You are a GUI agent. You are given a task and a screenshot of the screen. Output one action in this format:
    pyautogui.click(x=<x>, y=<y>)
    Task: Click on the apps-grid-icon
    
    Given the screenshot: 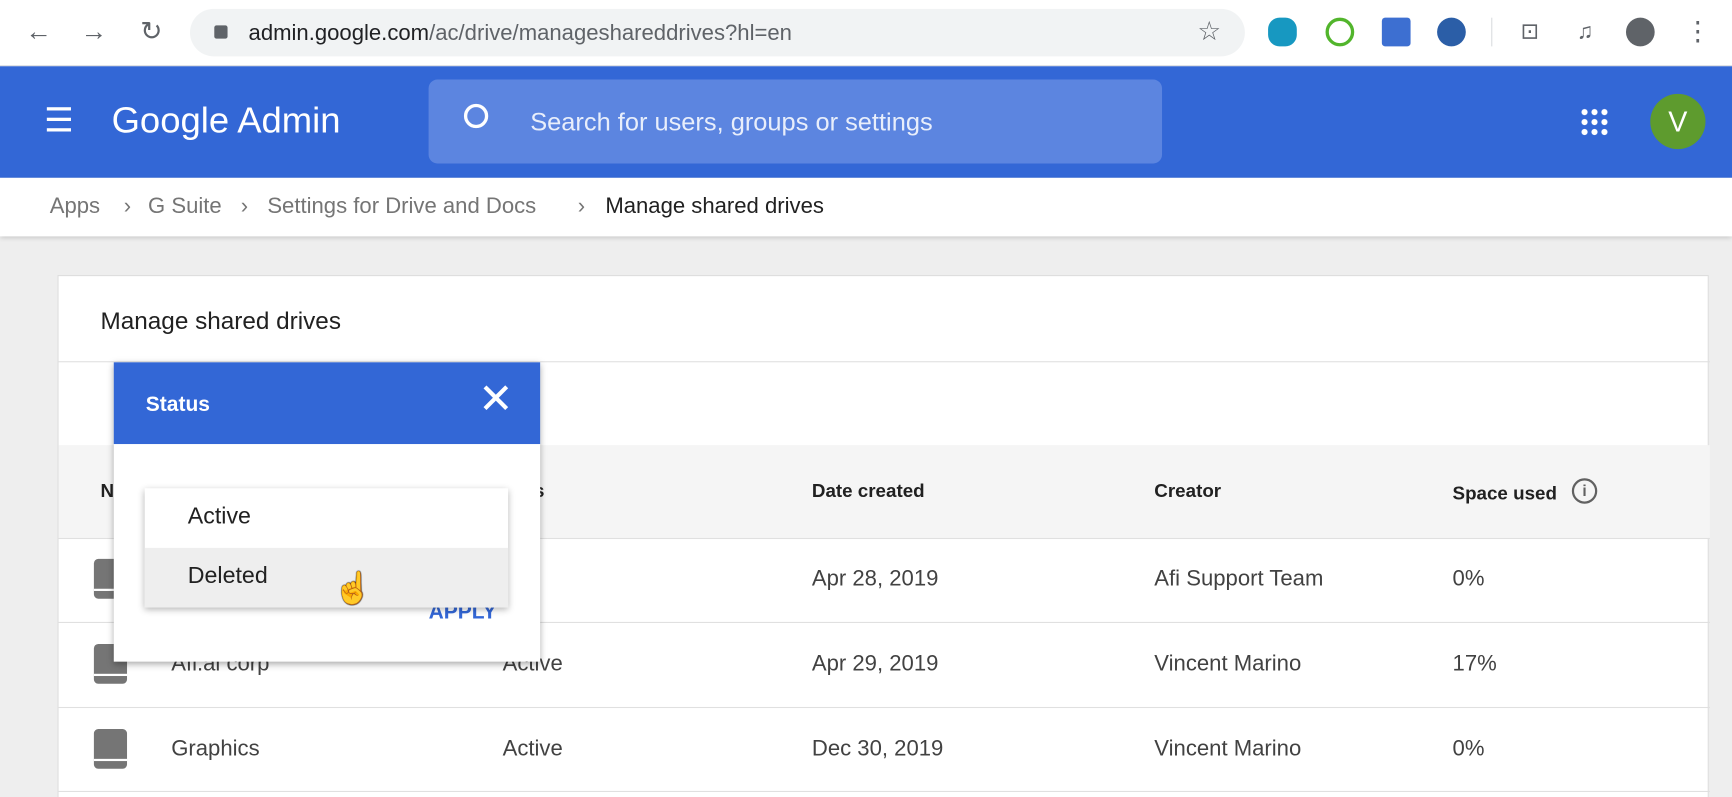 What is the action you would take?
    pyautogui.click(x=1594, y=121)
    